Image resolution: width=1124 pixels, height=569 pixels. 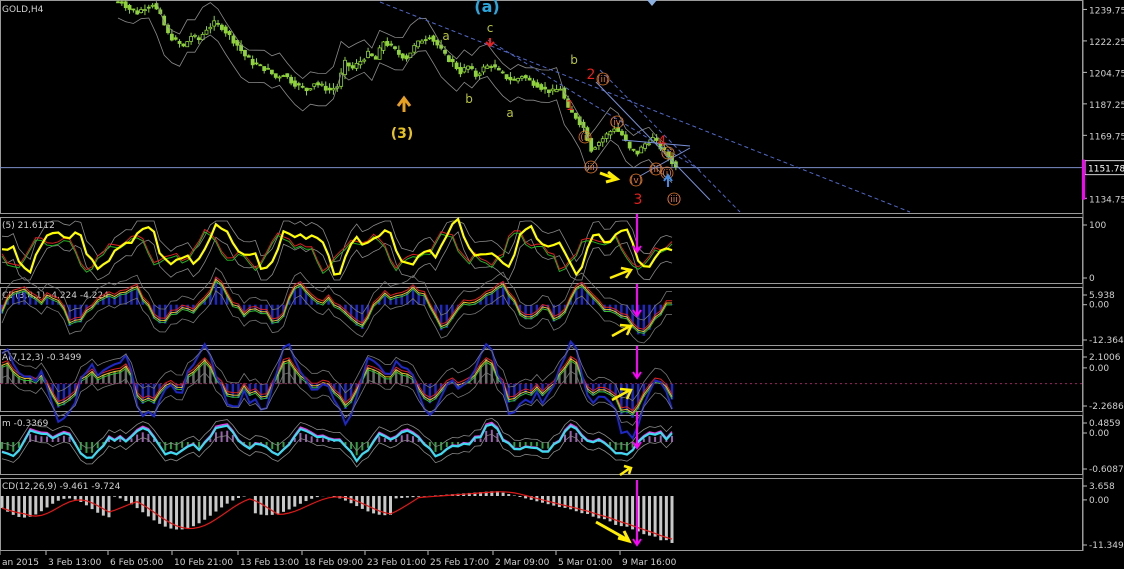 I want to click on time-tick-label: 9 Mar 16:00, so click(x=649, y=563).